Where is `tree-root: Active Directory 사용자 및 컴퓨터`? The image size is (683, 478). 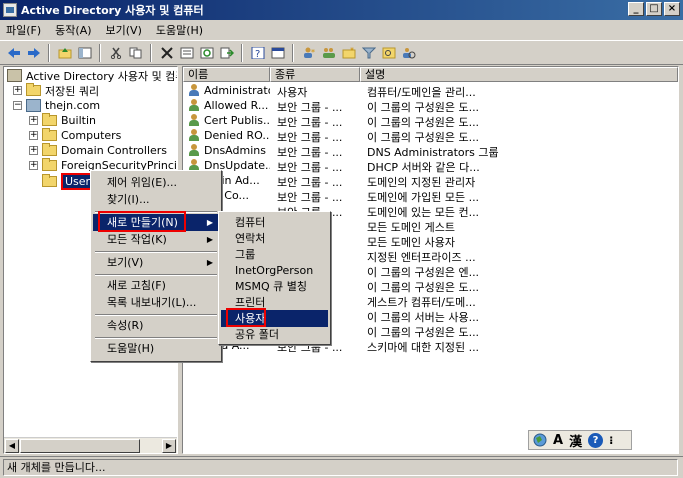
tree-root: Active Directory 사용자 및 컴퓨터 is located at coordinates (92, 75).